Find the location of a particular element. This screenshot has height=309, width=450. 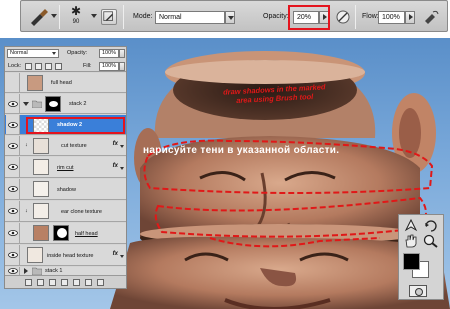

foreground-color-swatch is located at coordinates (411, 261).